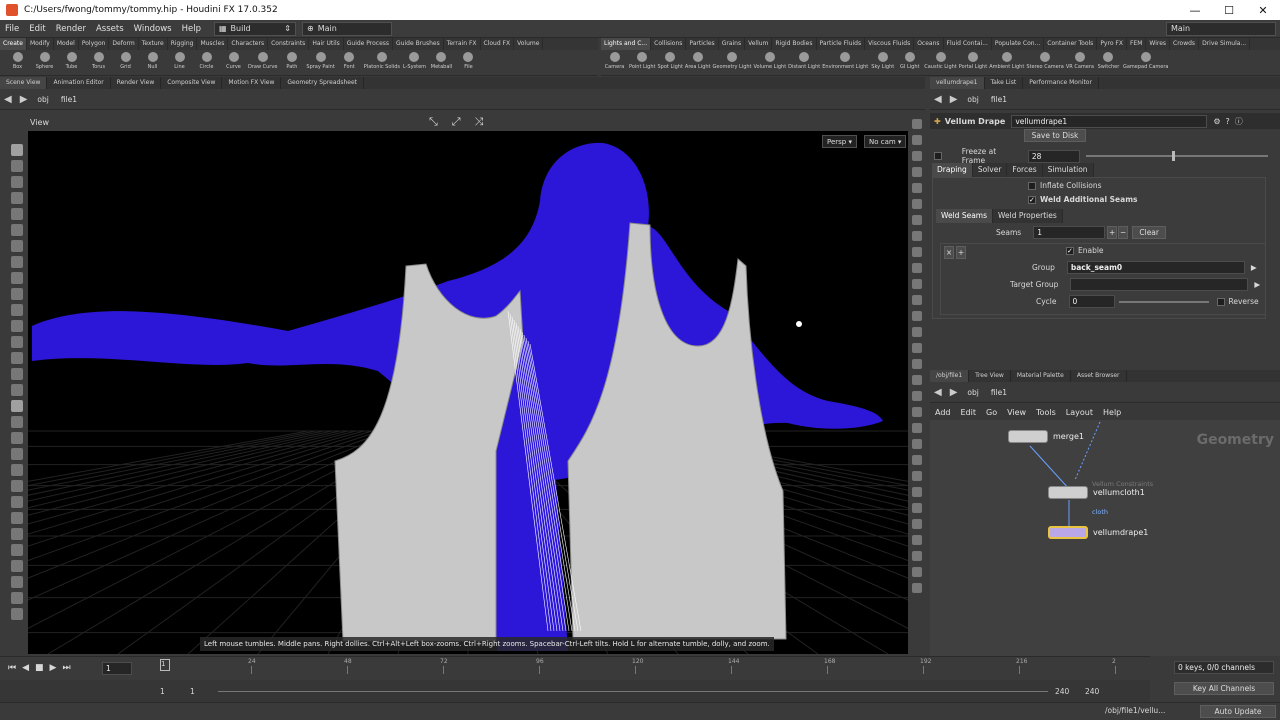 The height and width of the screenshot is (720, 1280). Describe the element at coordinates (322, 83) in the screenshot. I see `pane-tab-geometry-spreadsheet: Geometry Spreadsheet` at that location.